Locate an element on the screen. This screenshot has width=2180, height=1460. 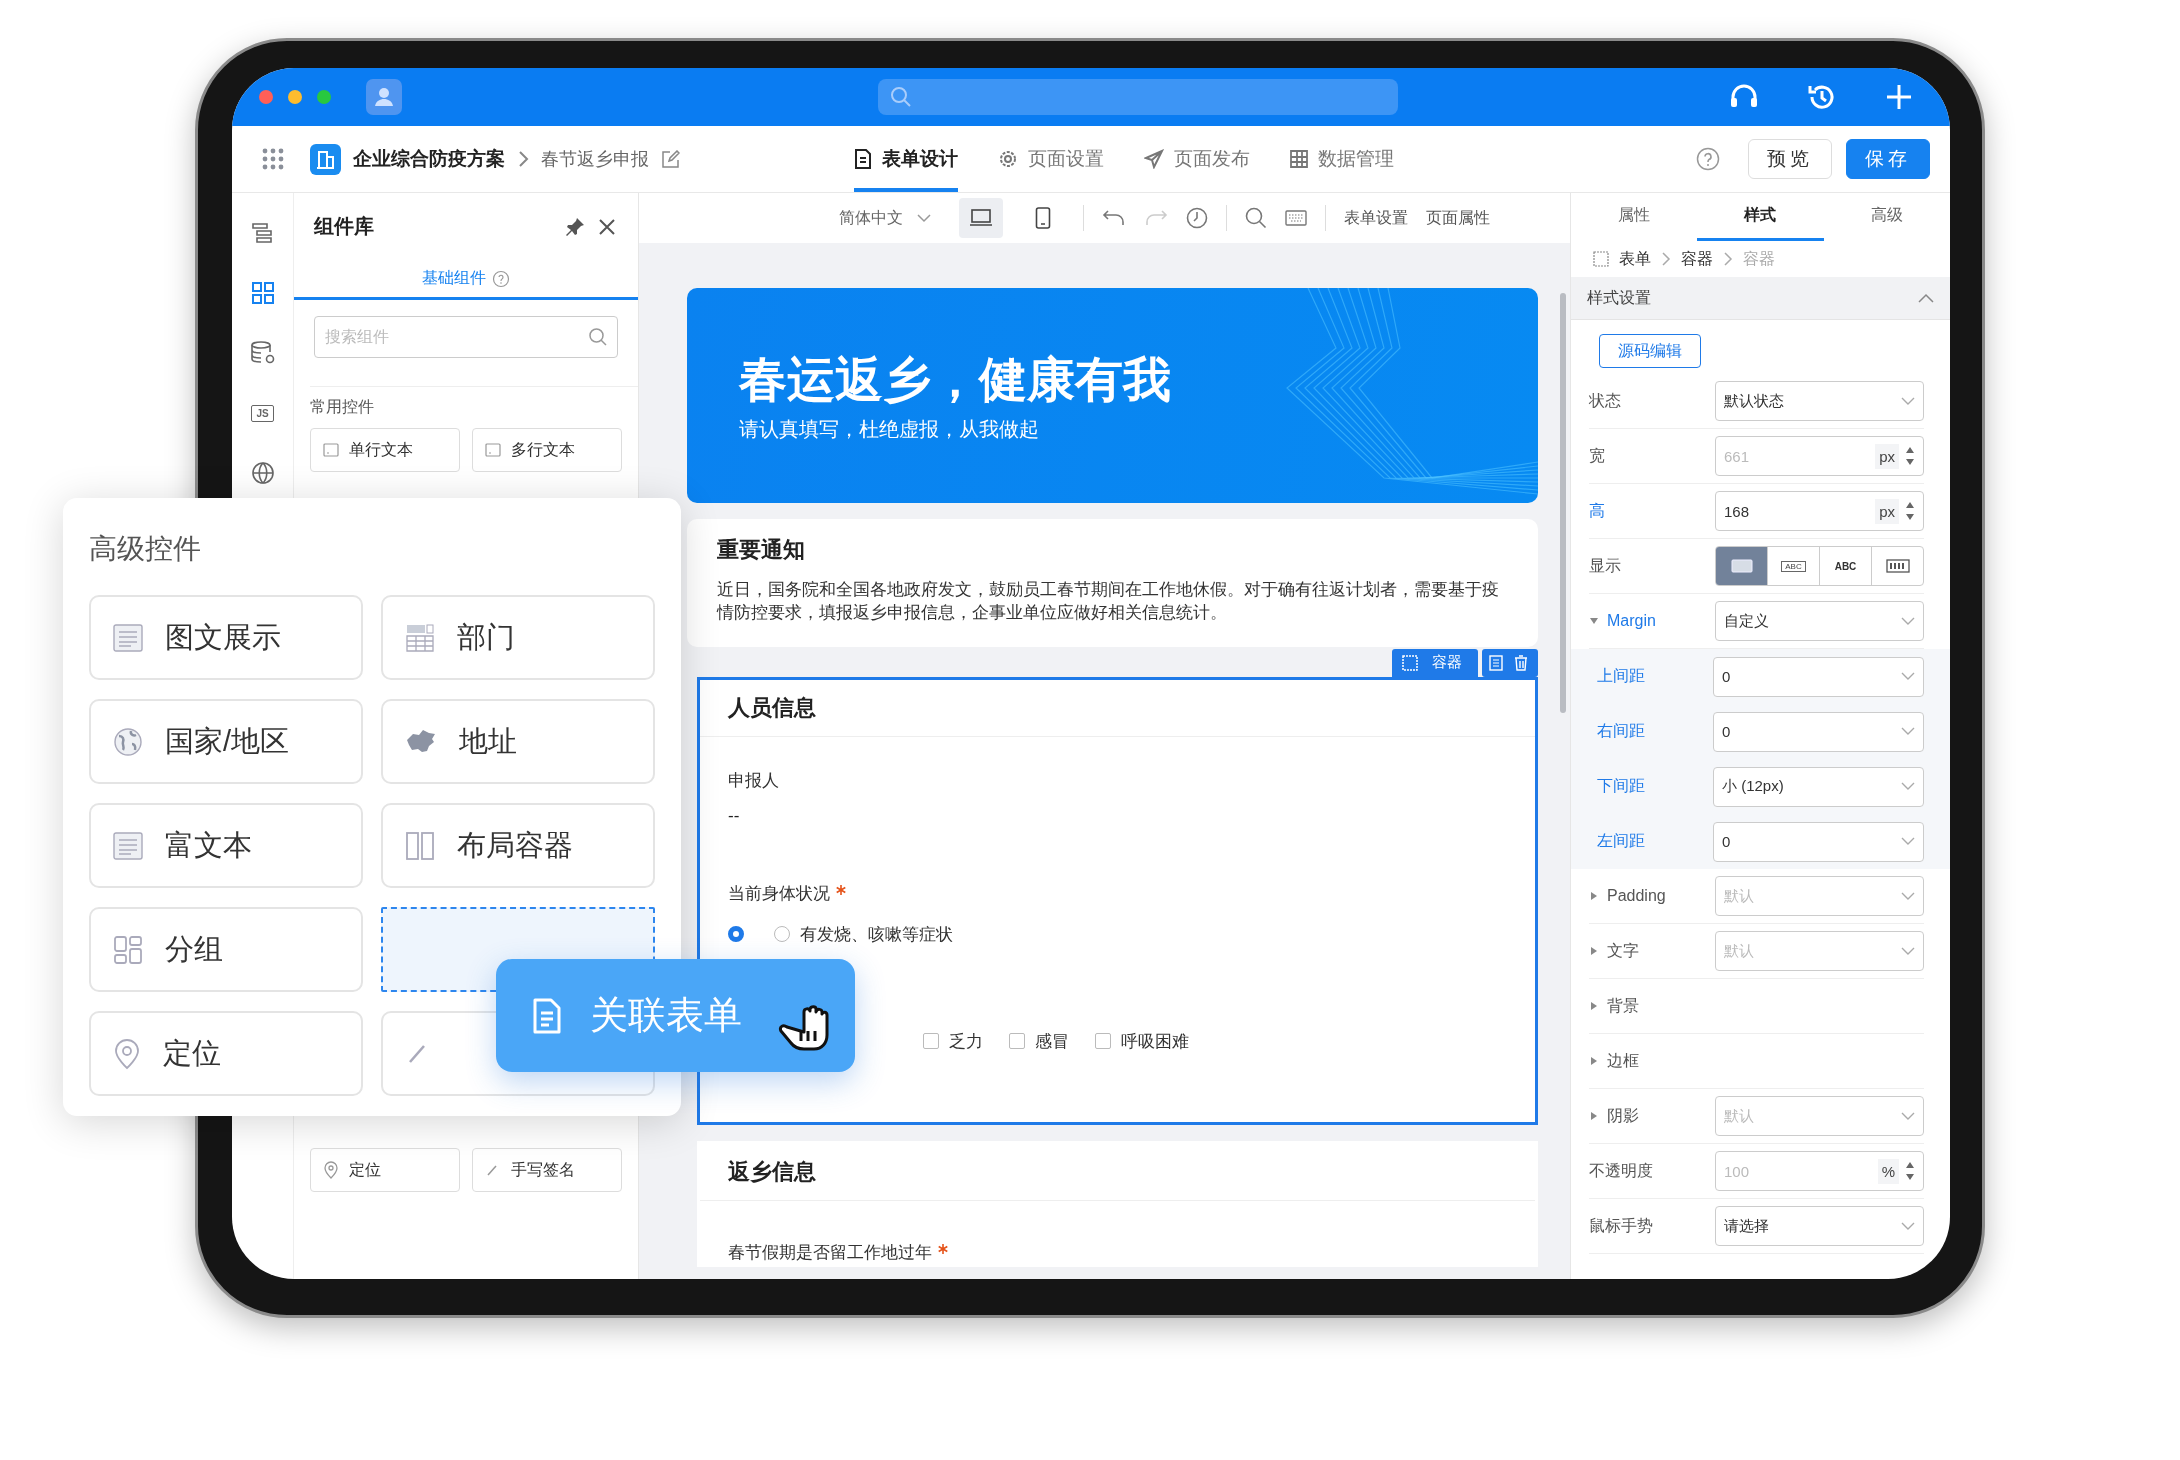
property-label: Padding is located at coordinates (1636, 896).